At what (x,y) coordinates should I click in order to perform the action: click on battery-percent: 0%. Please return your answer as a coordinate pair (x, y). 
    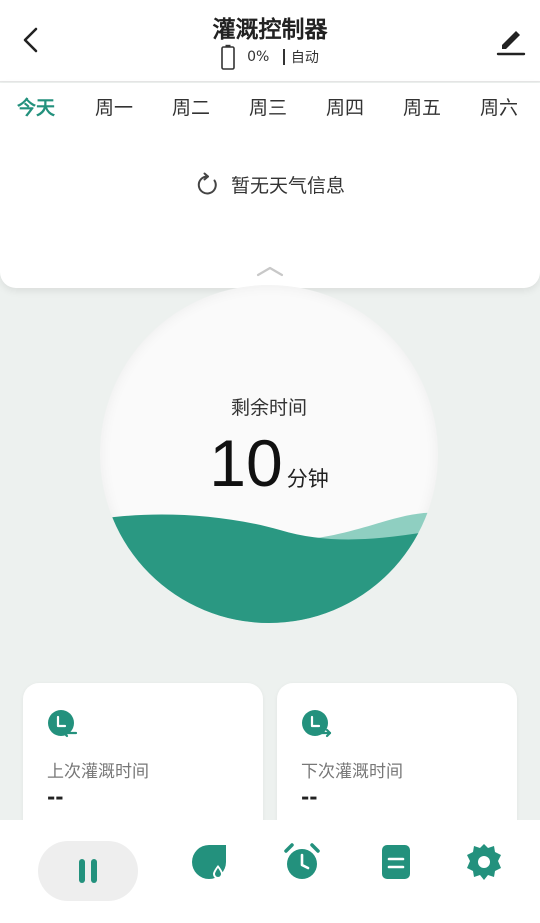
    Looking at the image, I should click on (258, 57).